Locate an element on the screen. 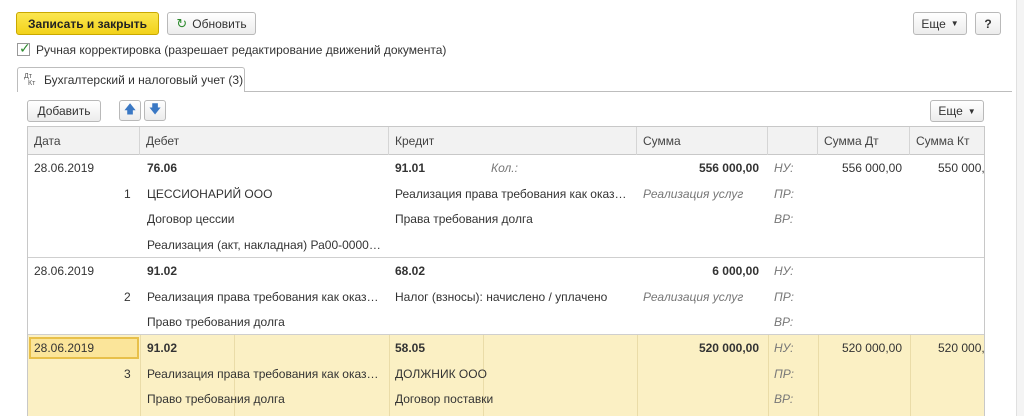  tab-label: Бухгалтерский и налоговый учет (3) is located at coordinates (144, 79).